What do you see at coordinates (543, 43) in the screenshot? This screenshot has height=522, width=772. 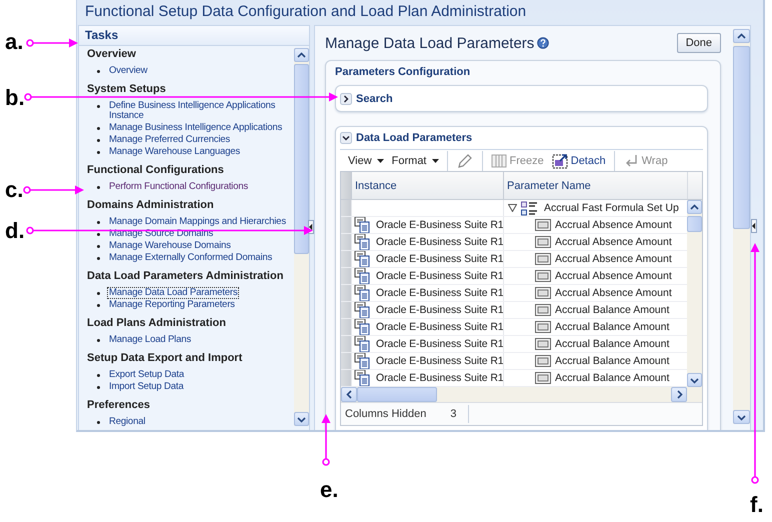 I see `help-icon` at bounding box center [543, 43].